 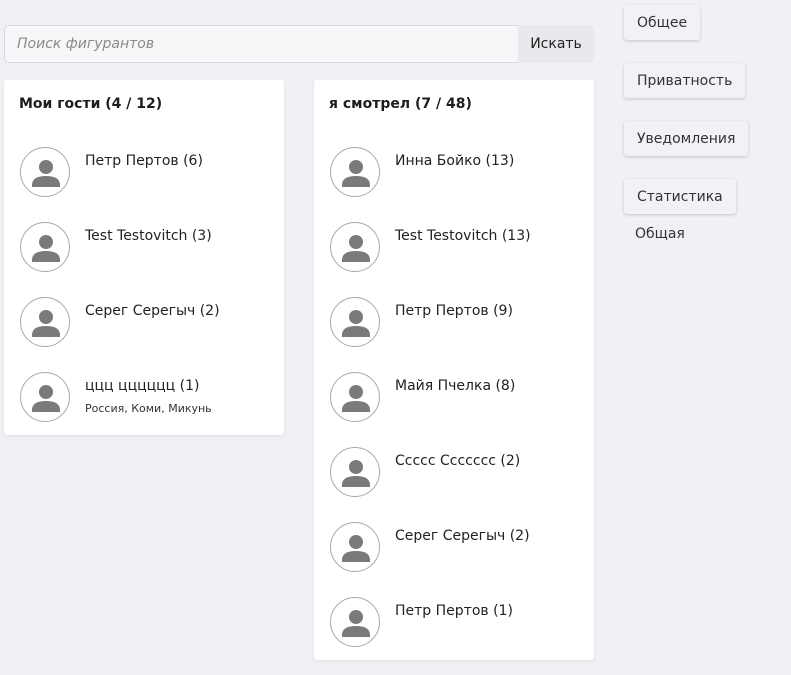 What do you see at coordinates (662, 22) in the screenshot?
I see `tab-general: Общее` at bounding box center [662, 22].